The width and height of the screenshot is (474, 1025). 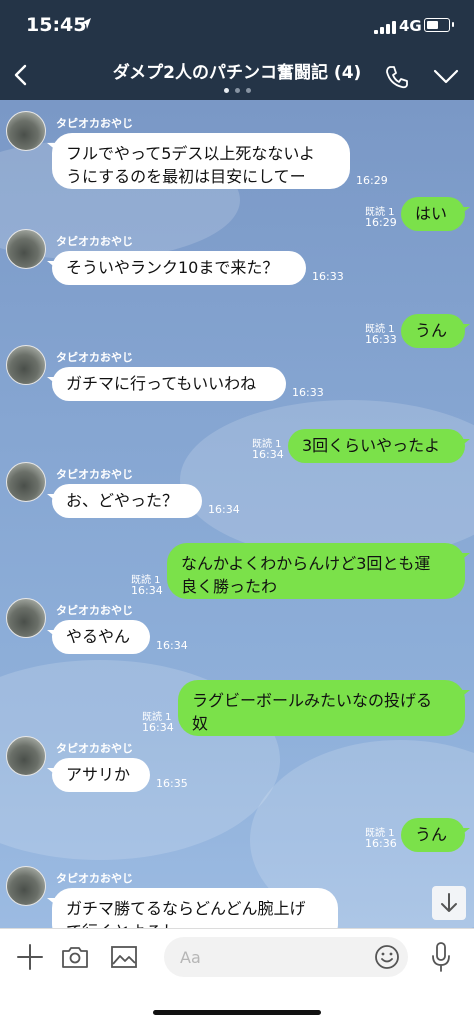 I want to click on message-line: ガチマ勝てるならどんどん腕上げ, so click(x=186, y=908).